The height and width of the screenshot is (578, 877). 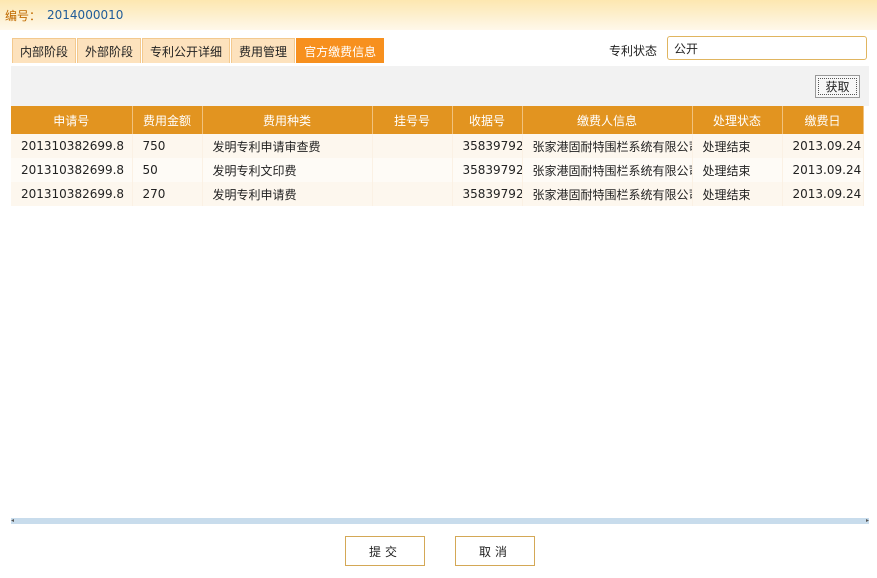 What do you see at coordinates (109, 50) in the screenshot?
I see `tab-external-stage: 外部阶段` at bounding box center [109, 50].